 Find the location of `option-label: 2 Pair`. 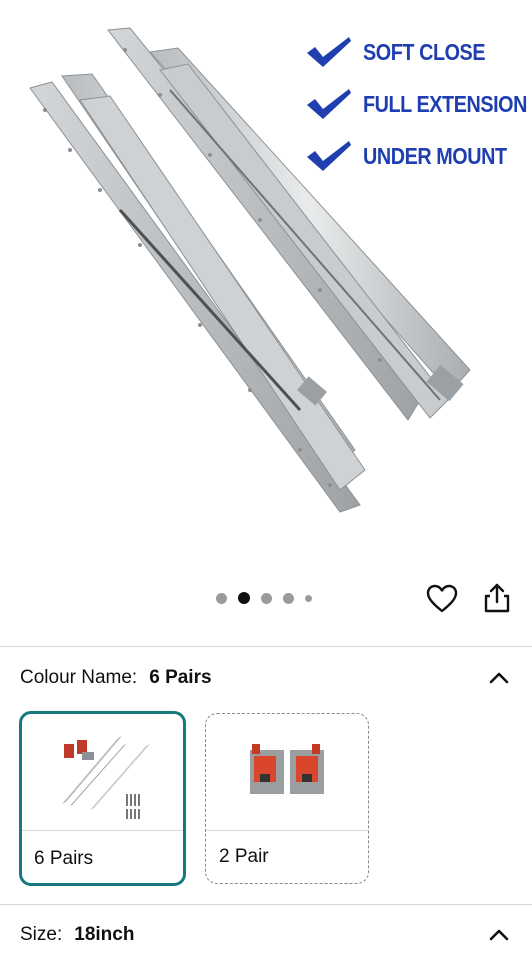

option-label: 2 Pair is located at coordinates (244, 856).